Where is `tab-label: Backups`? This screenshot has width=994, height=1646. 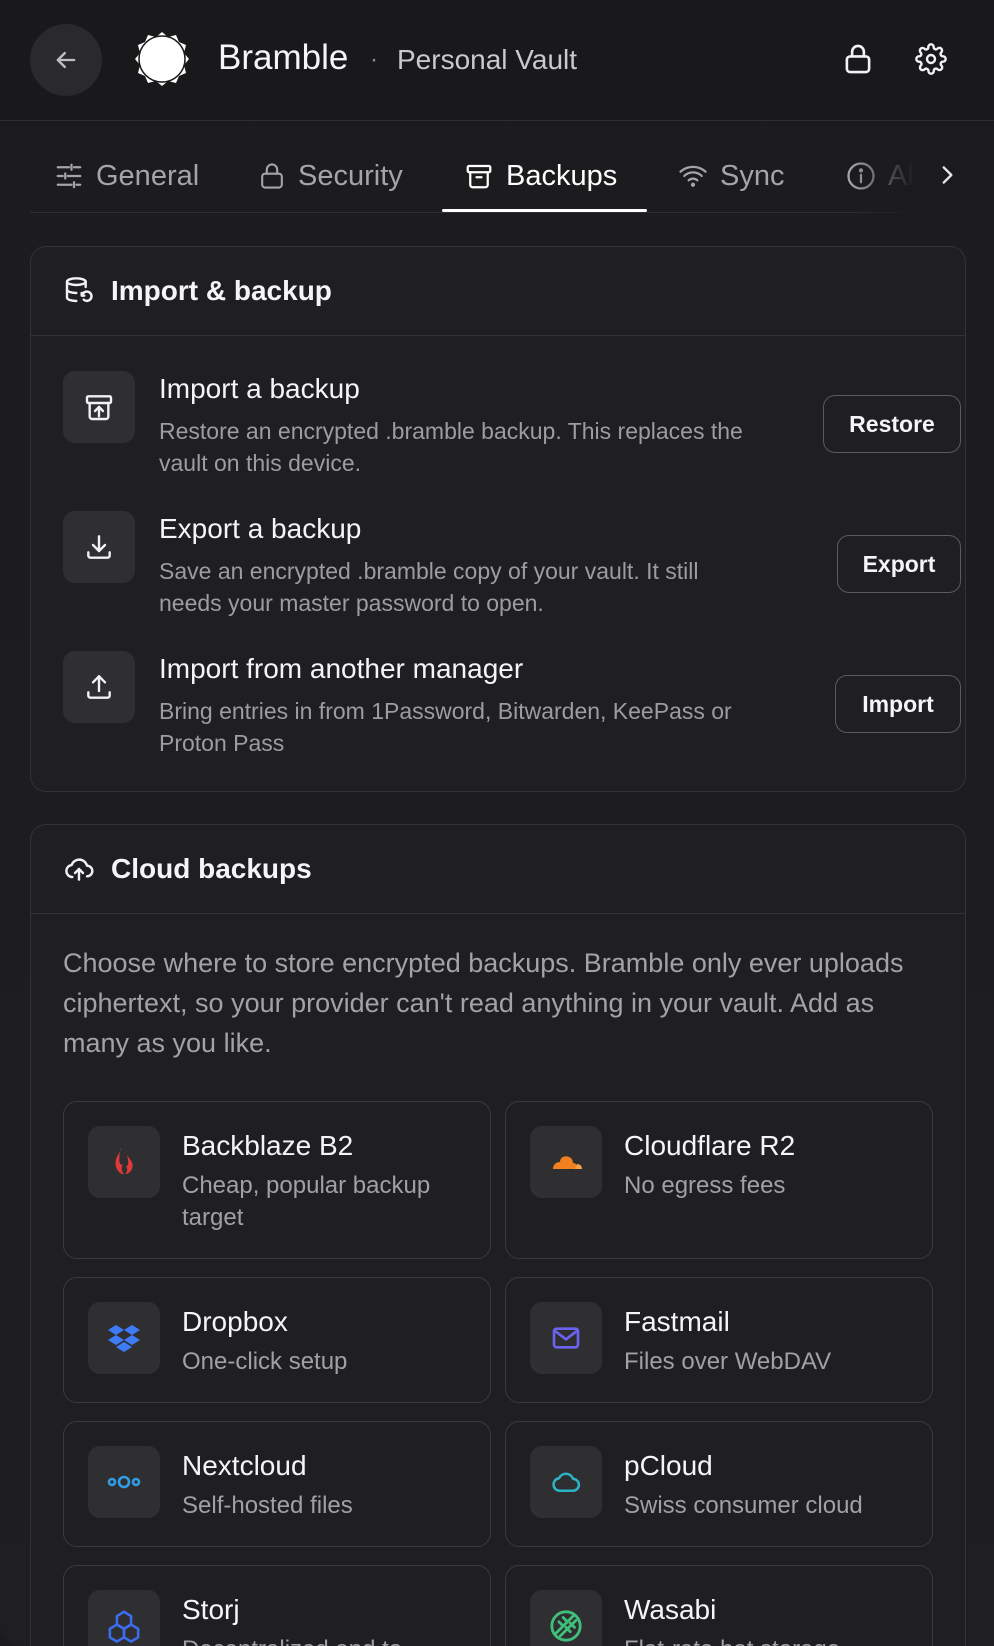 tab-label: Backups is located at coordinates (562, 175).